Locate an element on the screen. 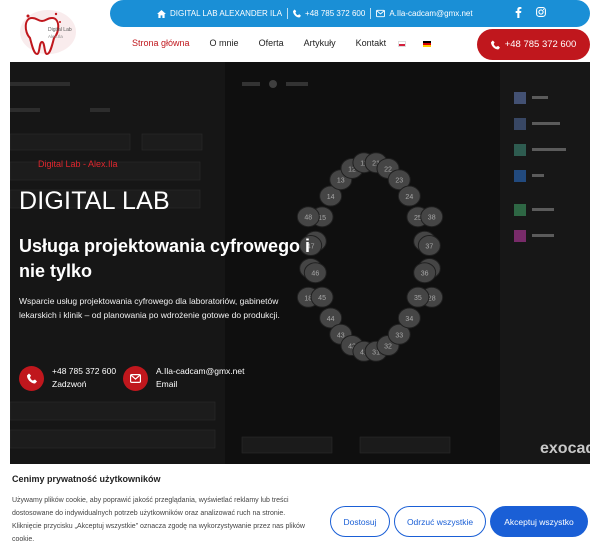 This screenshot has width=600, height=560. call-button: +48 785 372 600 is located at coordinates (533, 44).